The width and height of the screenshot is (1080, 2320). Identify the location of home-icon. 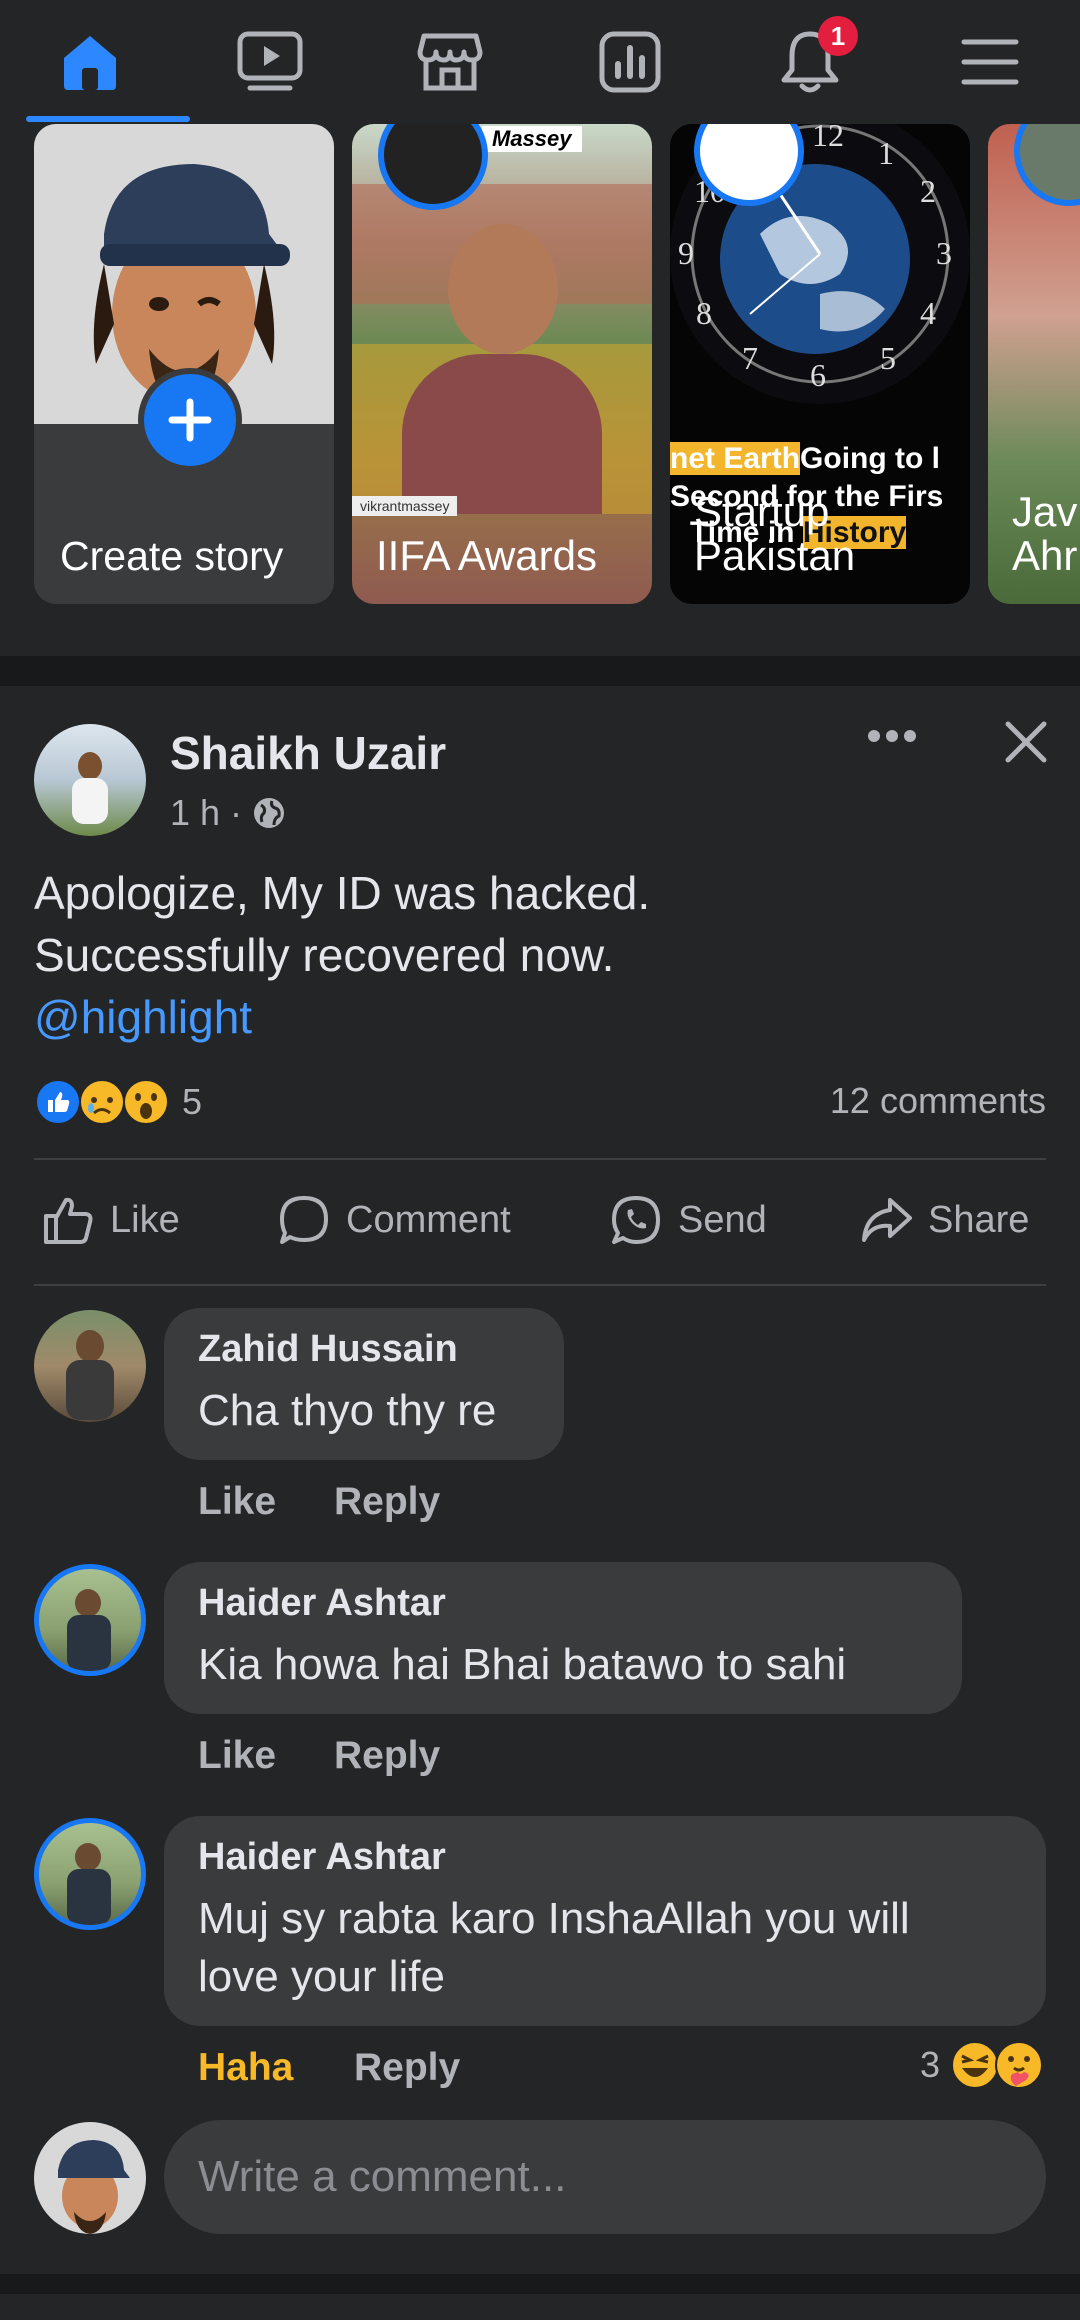
(90, 63).